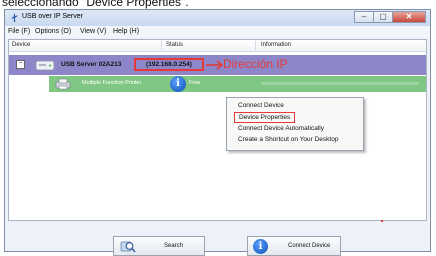 Image resolution: width=436 pixels, height=256 pixels. I want to click on column-information: Information, so click(276, 45).